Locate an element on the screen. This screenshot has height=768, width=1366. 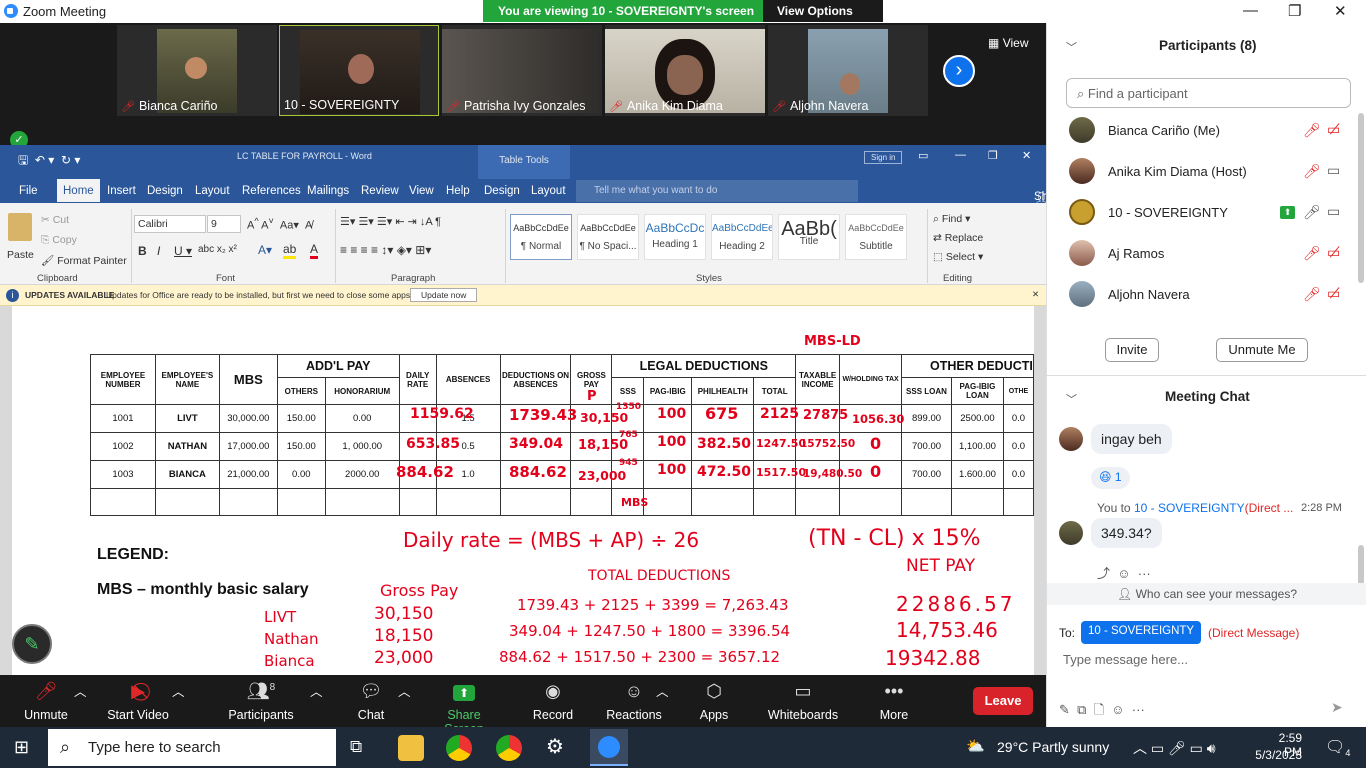
video-tile-active: 10 - SOVEREIGNTY is located at coordinates (359, 70).